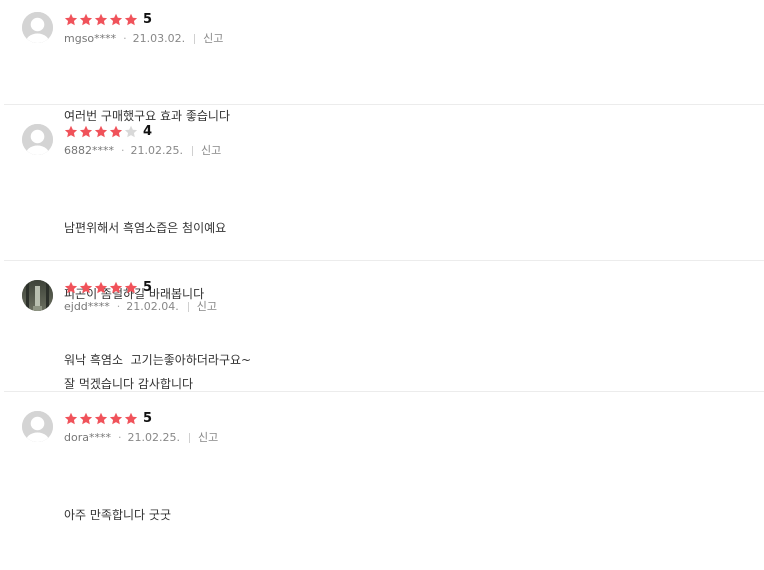  I want to click on review-meta: 6882**** · 21.02.25. 신고, so click(142, 151).